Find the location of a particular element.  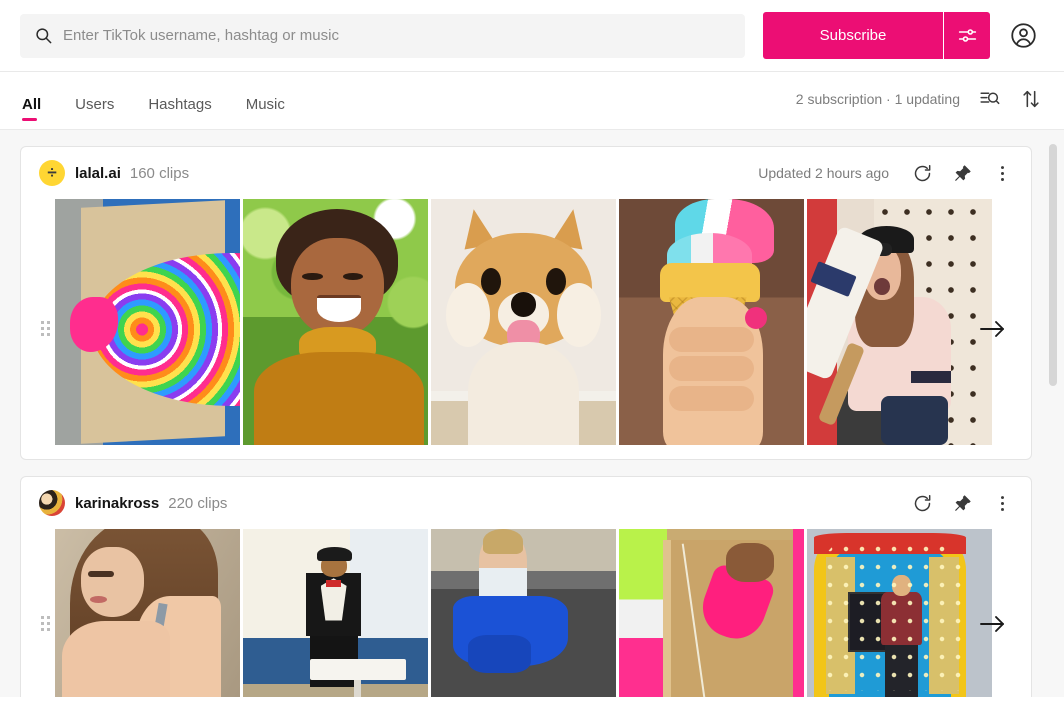

sort-button is located at coordinates (1031, 99).